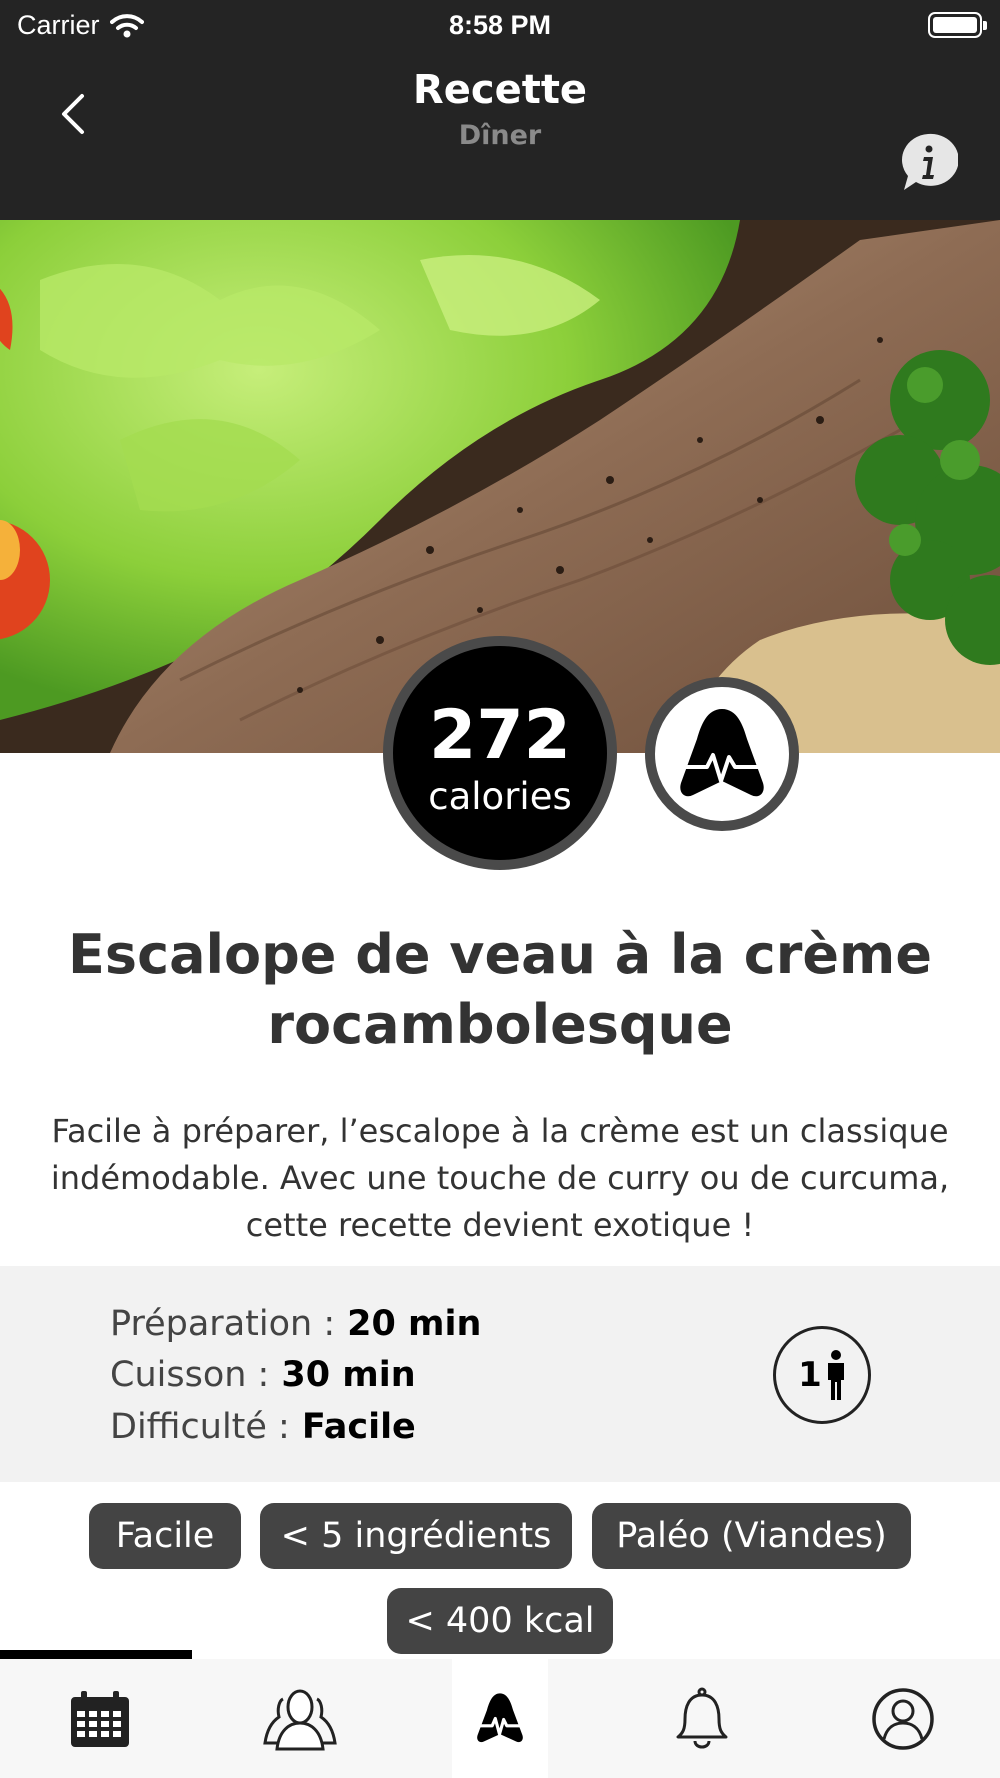 Image resolution: width=1000 pixels, height=1778 pixels. I want to click on cooking-label: Cuisson :, so click(190, 1375).